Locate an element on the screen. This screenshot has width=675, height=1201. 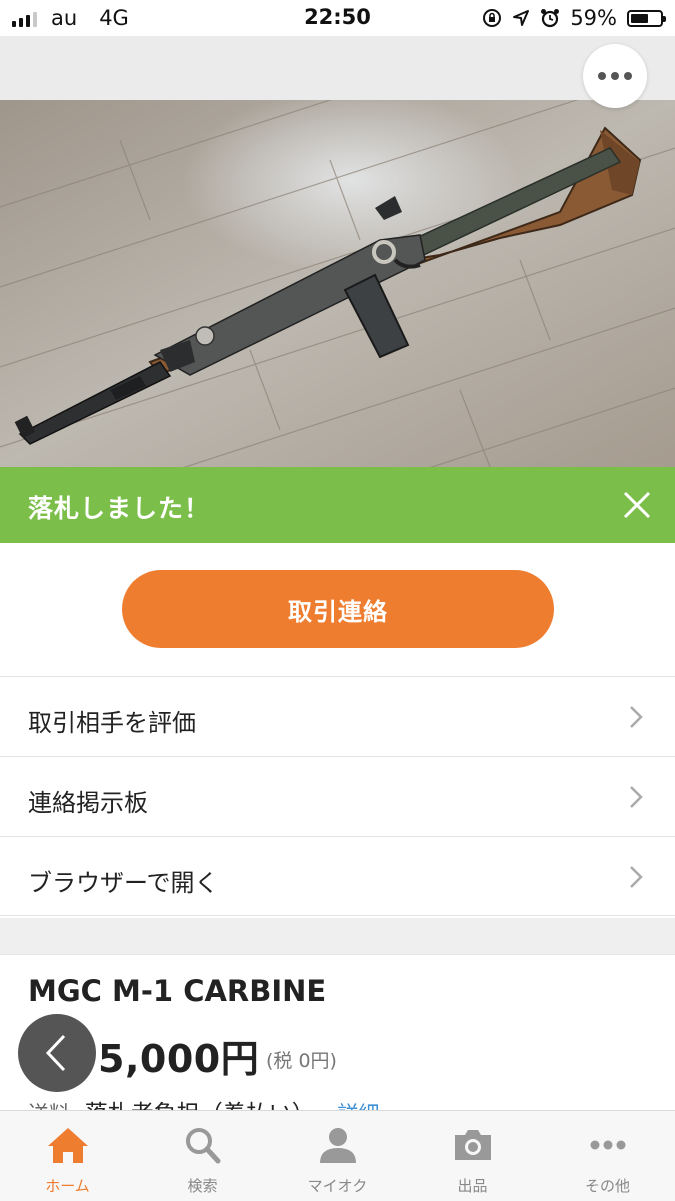
search-icon is located at coordinates (202, 1146).